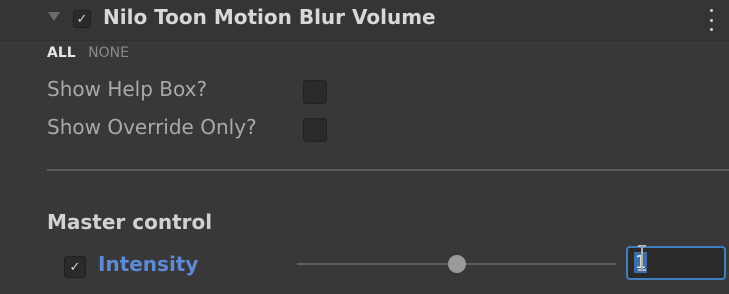 Image resolution: width=729 pixels, height=294 pixels. Describe the element at coordinates (108, 53) in the screenshot. I see `none-button: NONE` at that location.